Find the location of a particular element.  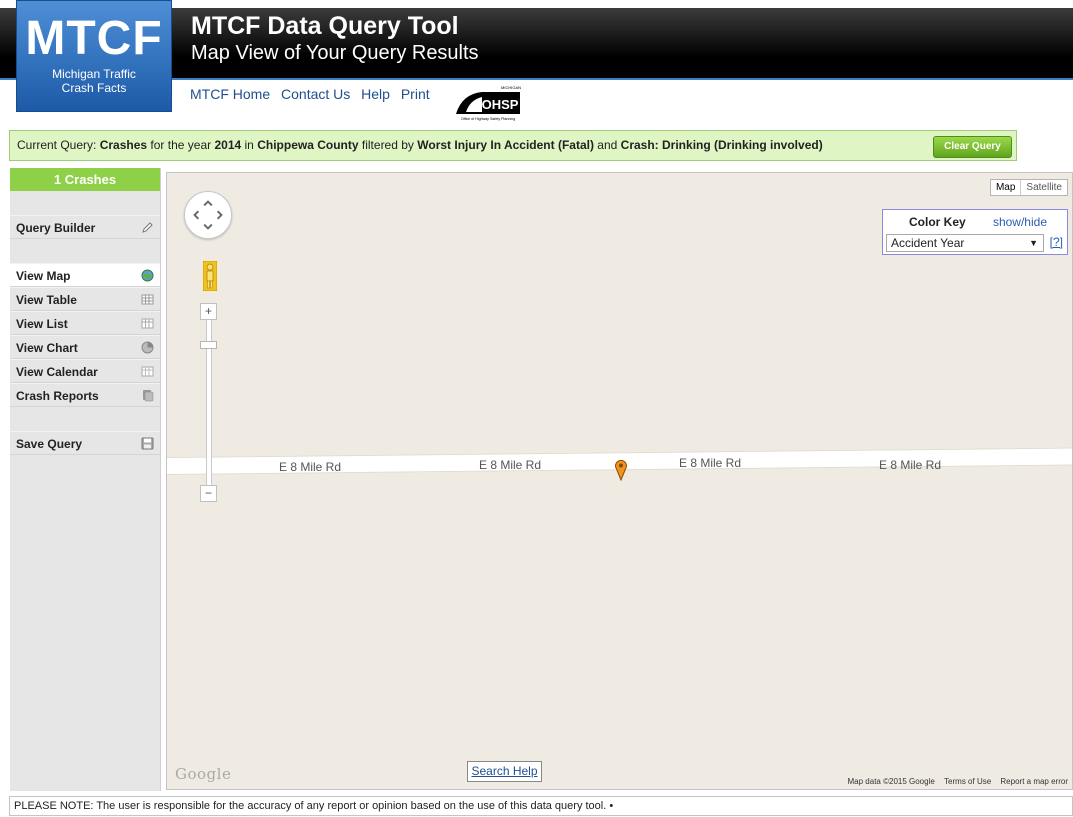

color-key-title: Color Key is located at coordinates (937, 222).